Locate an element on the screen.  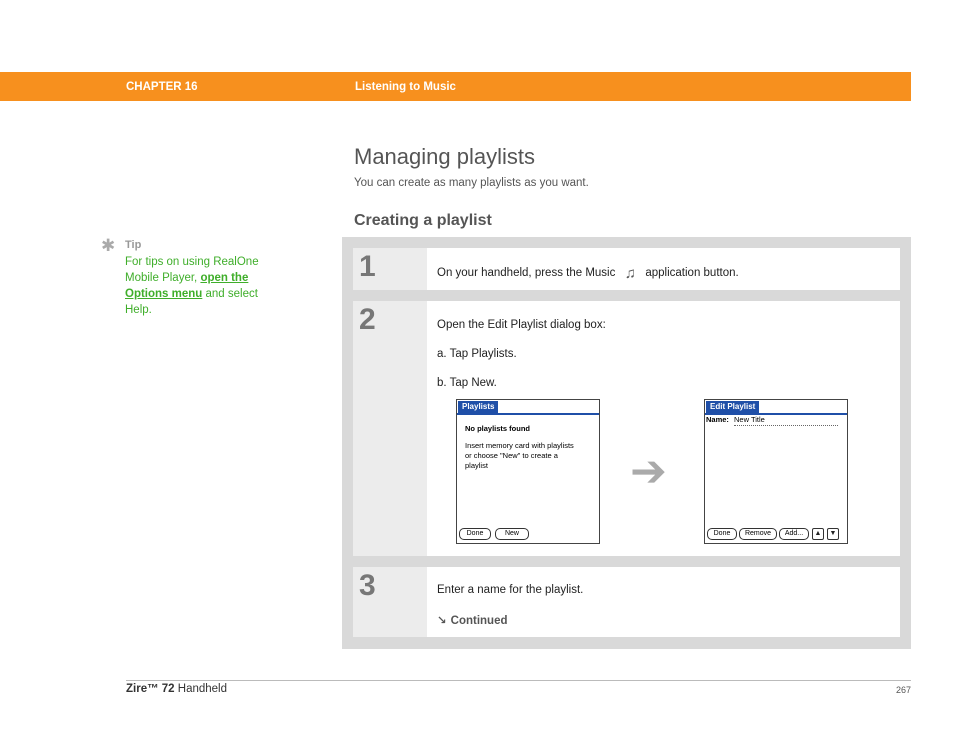
section-title: Creating a playlist is located at coordinates (423, 220).